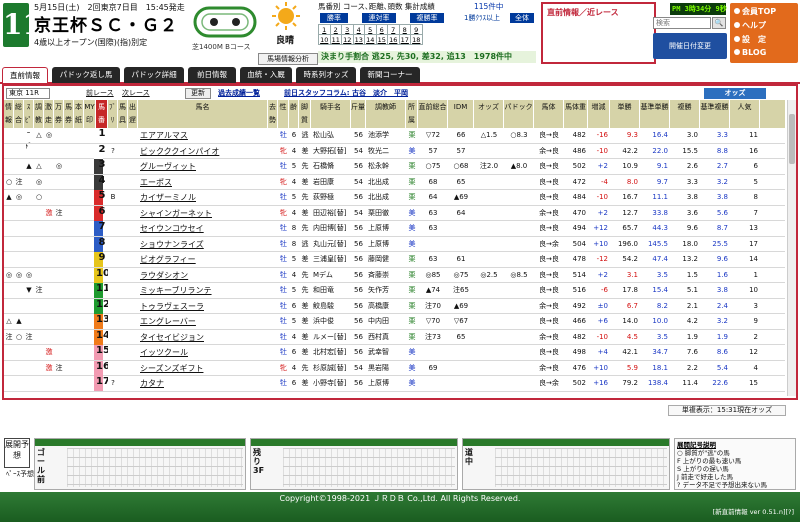 Image resolution: width=800 pixels, height=522 pixels. I want to click on horse-name-link: カイザーミノル, so click(203, 197).